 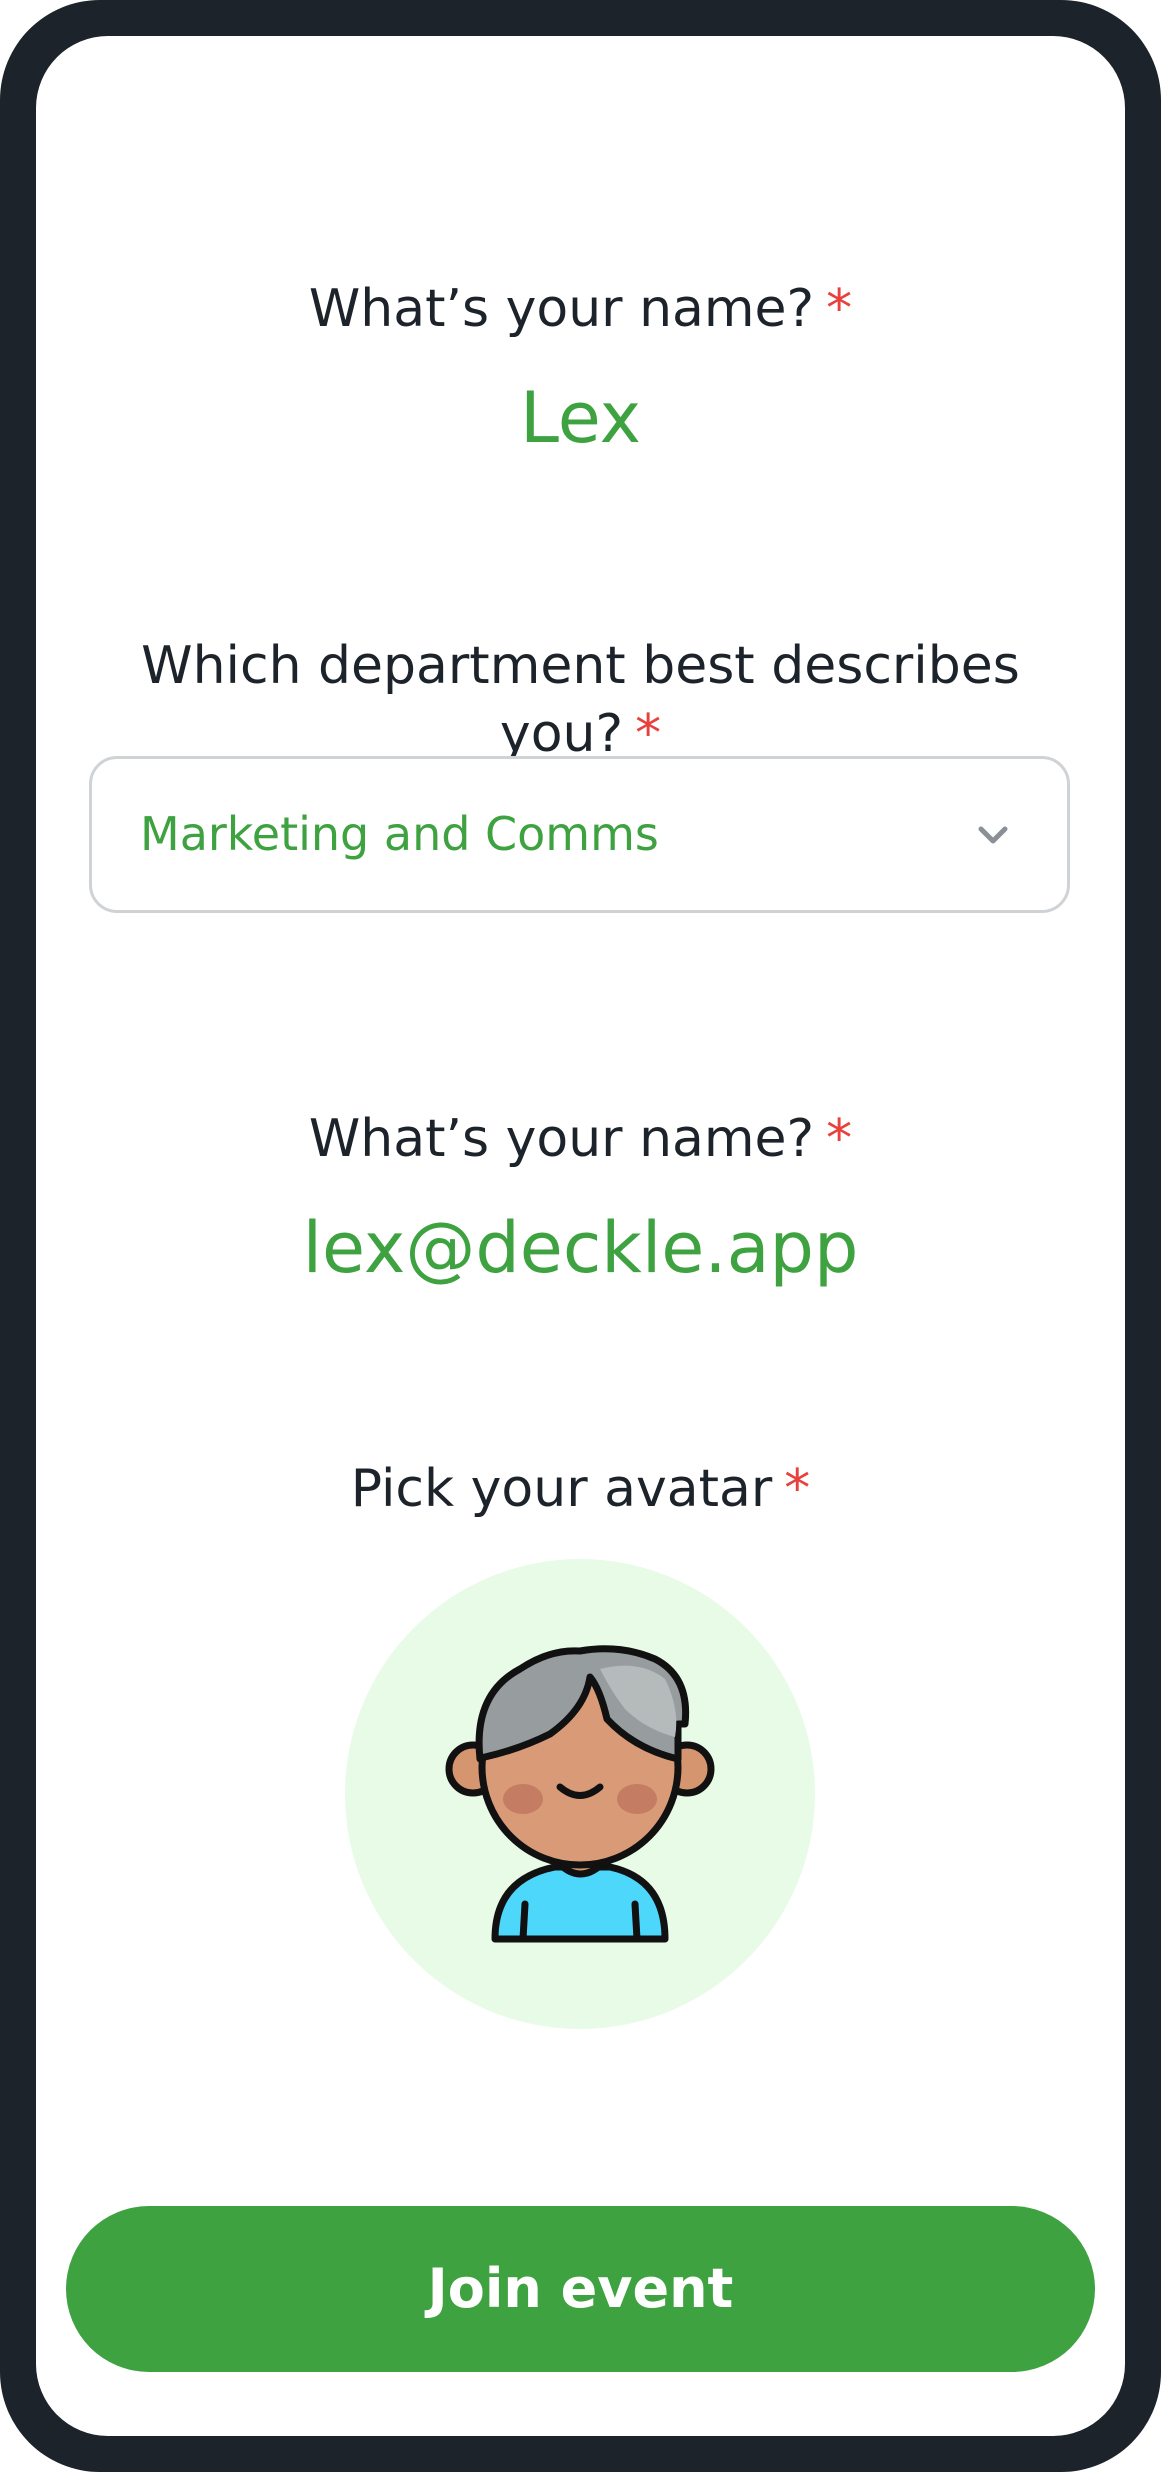 I want to click on avatar-question: Pick your avatar *, so click(x=580, y=1489).